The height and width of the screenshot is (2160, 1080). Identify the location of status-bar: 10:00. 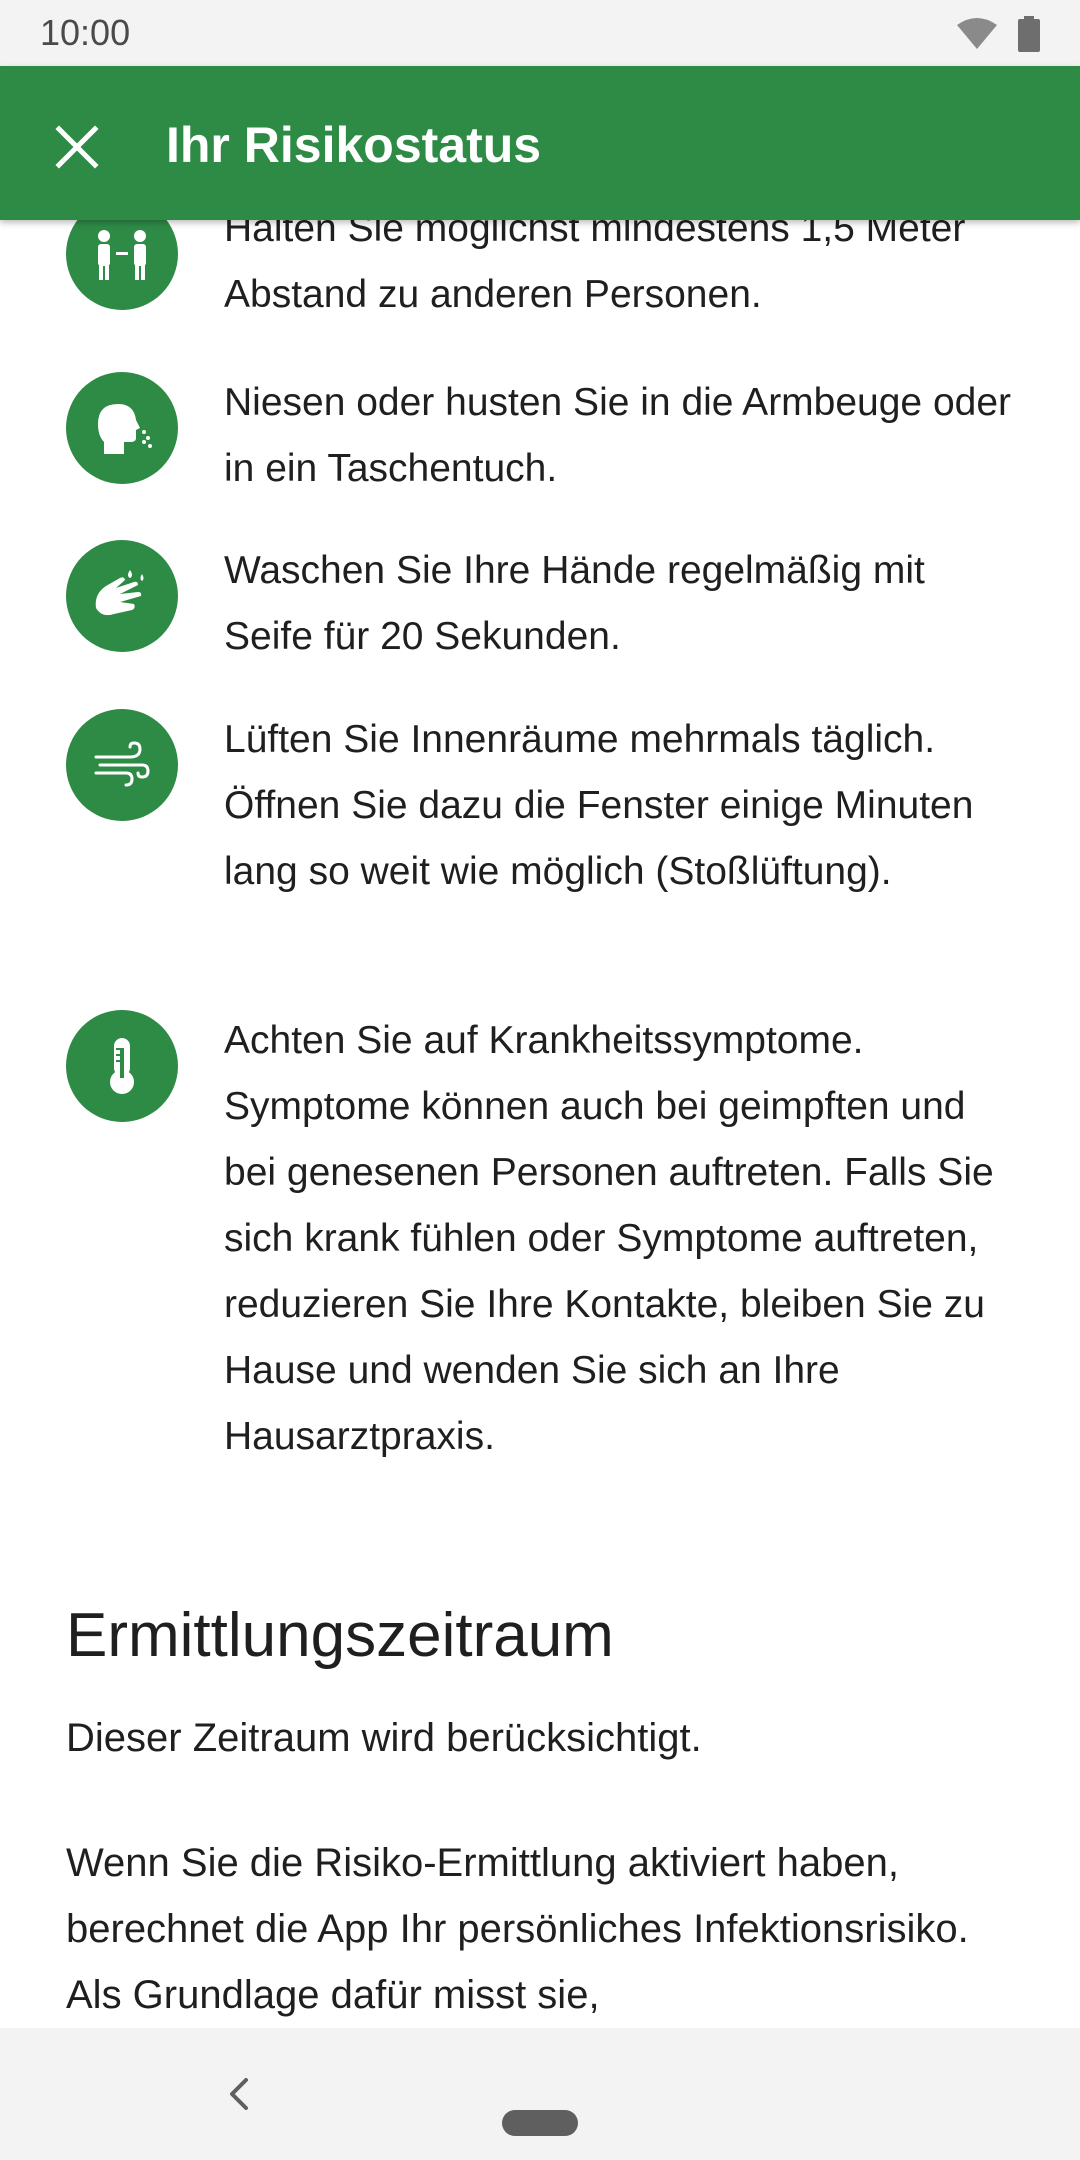
(540, 33).